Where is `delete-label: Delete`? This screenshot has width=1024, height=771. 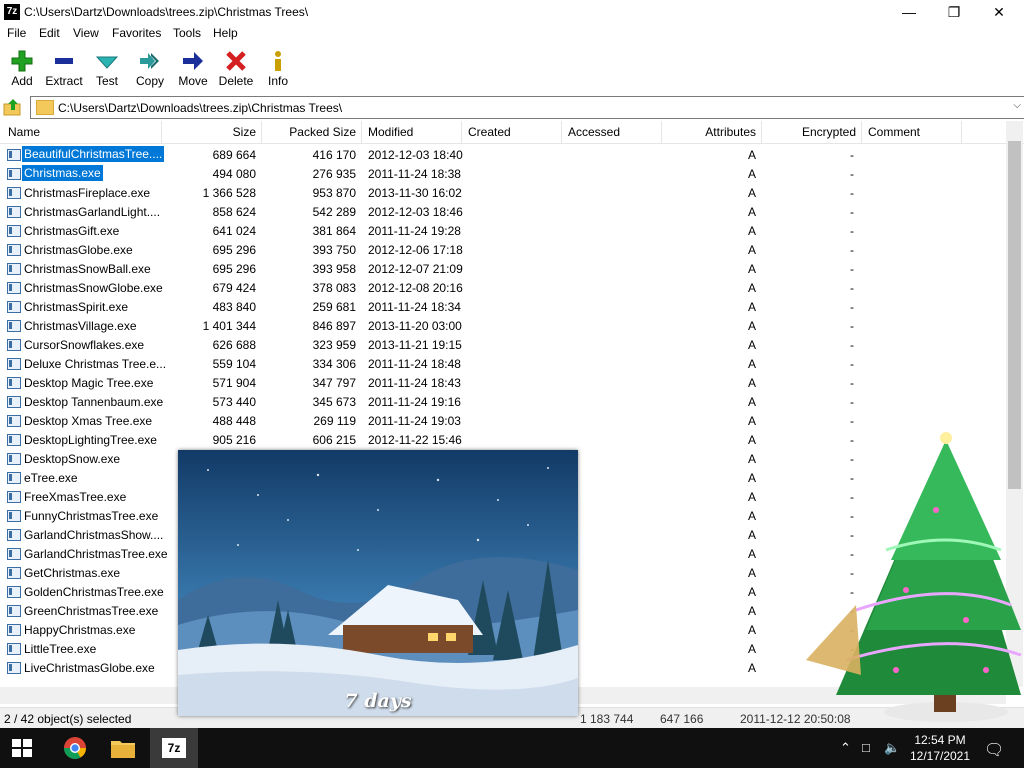 delete-label: Delete is located at coordinates (236, 81).